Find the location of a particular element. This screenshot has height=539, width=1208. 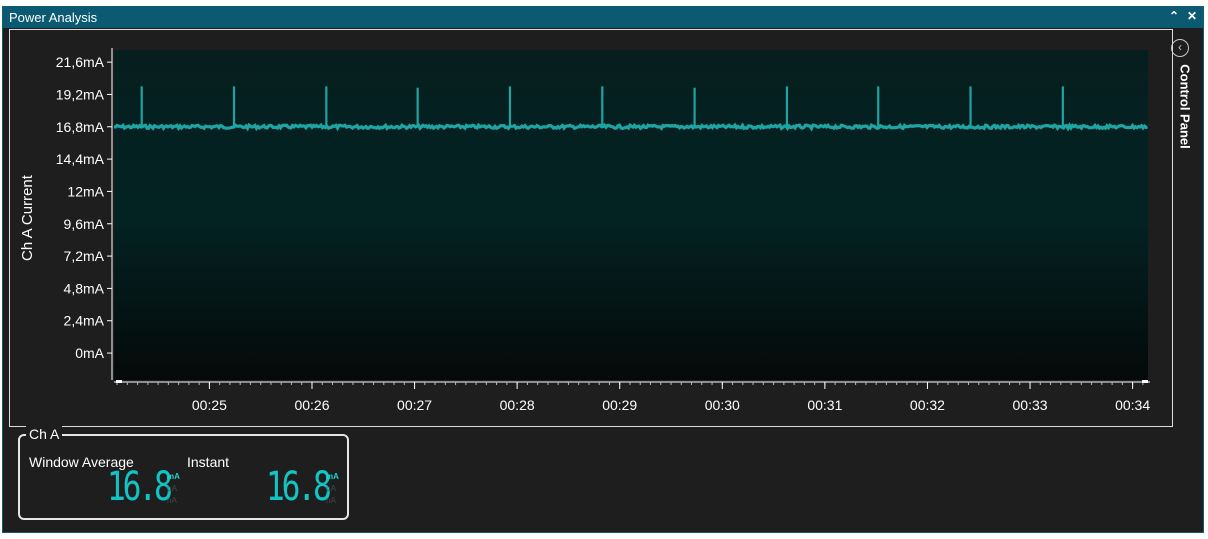

x-tick-label: 00:29 is located at coordinates (619, 405).